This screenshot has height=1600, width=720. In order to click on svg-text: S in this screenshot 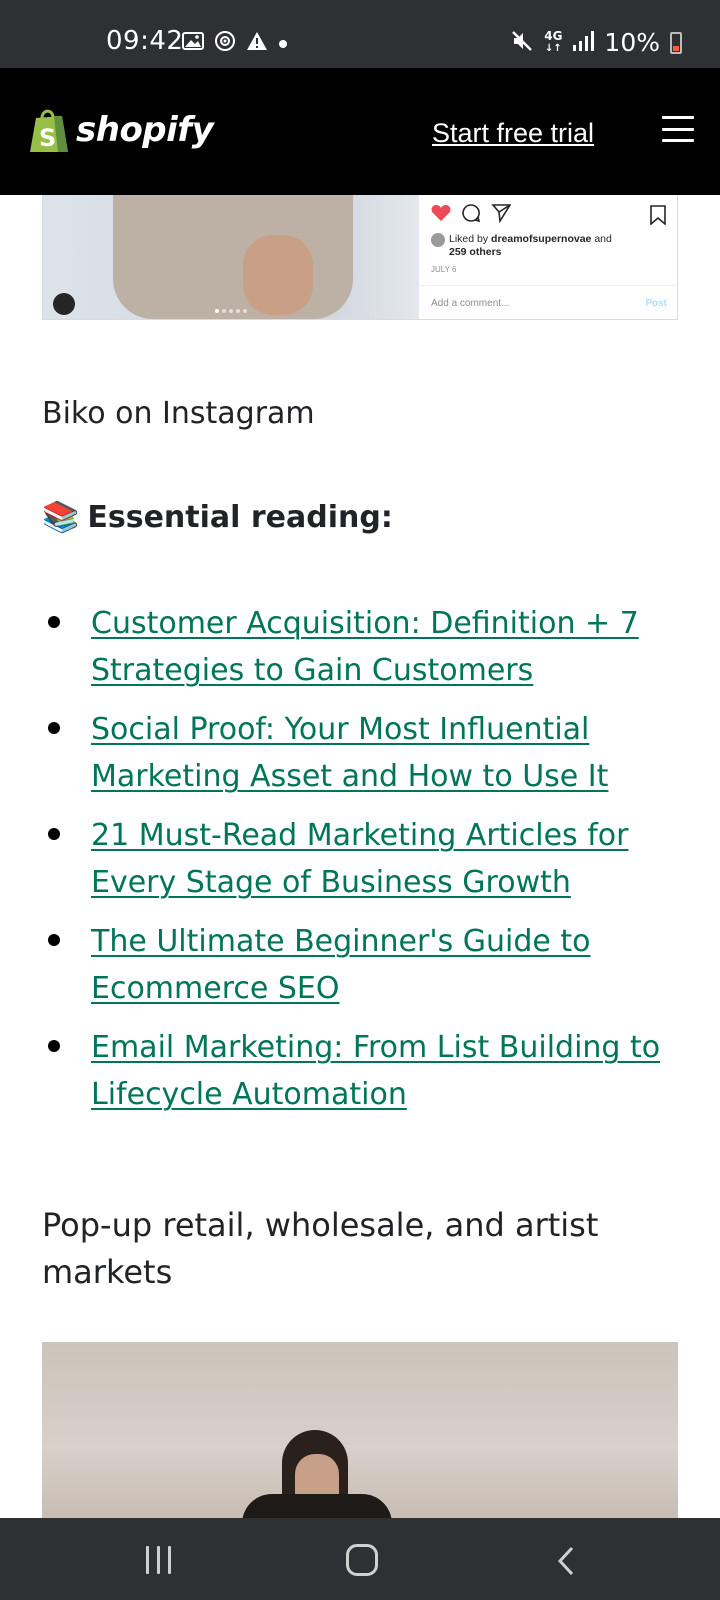, I will do `click(47, 138)`.